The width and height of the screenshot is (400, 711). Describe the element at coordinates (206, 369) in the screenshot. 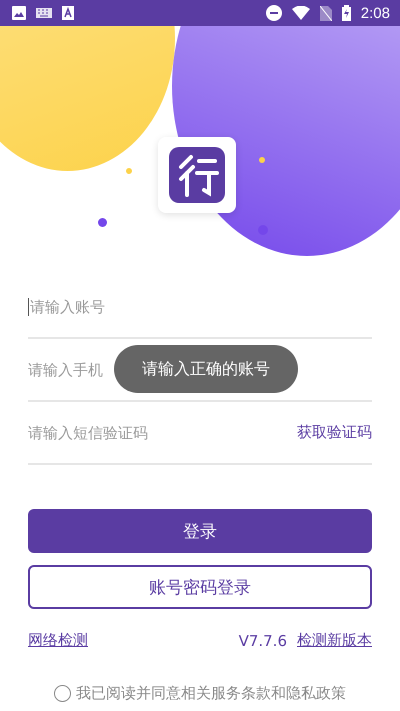

I see `error-toast: 请输入正确的账号` at that location.